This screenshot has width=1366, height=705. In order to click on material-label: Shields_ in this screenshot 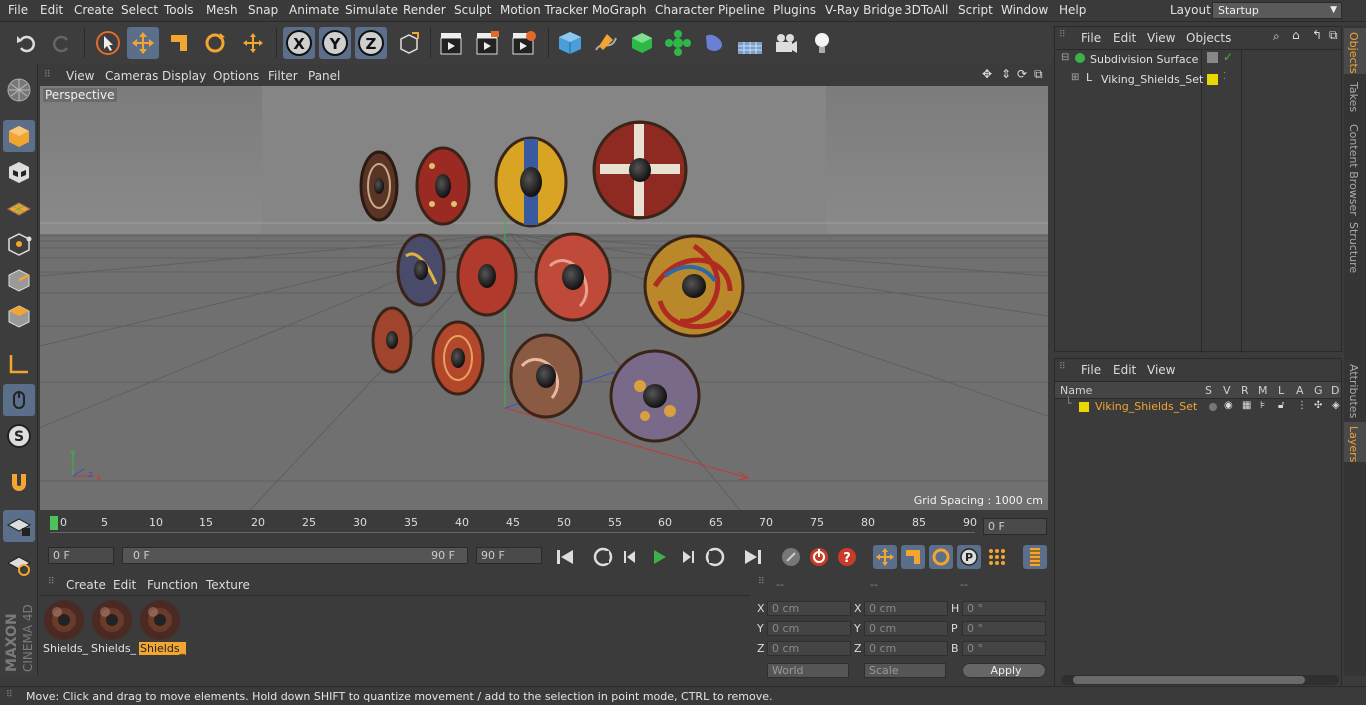, I will do `click(65, 648)`.